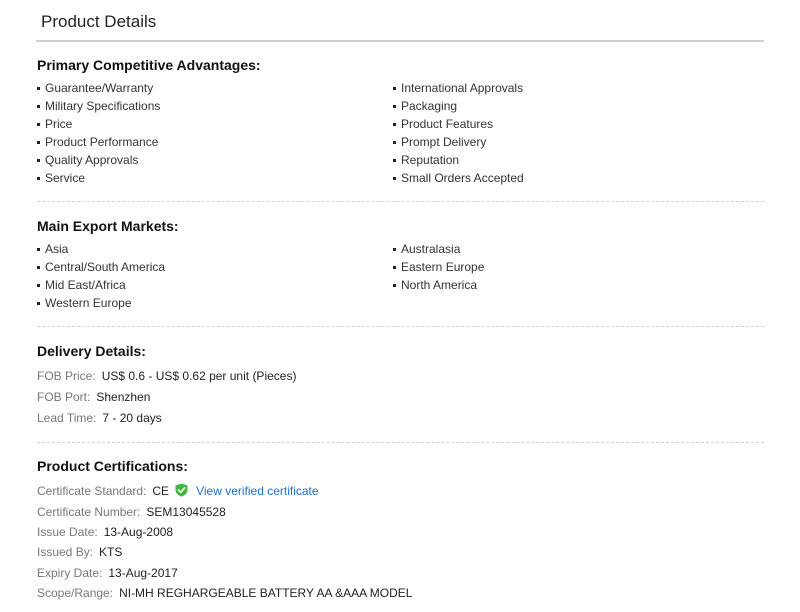 The width and height of the screenshot is (800, 612). I want to click on markets-heading: Main Export Markets:, so click(108, 226).